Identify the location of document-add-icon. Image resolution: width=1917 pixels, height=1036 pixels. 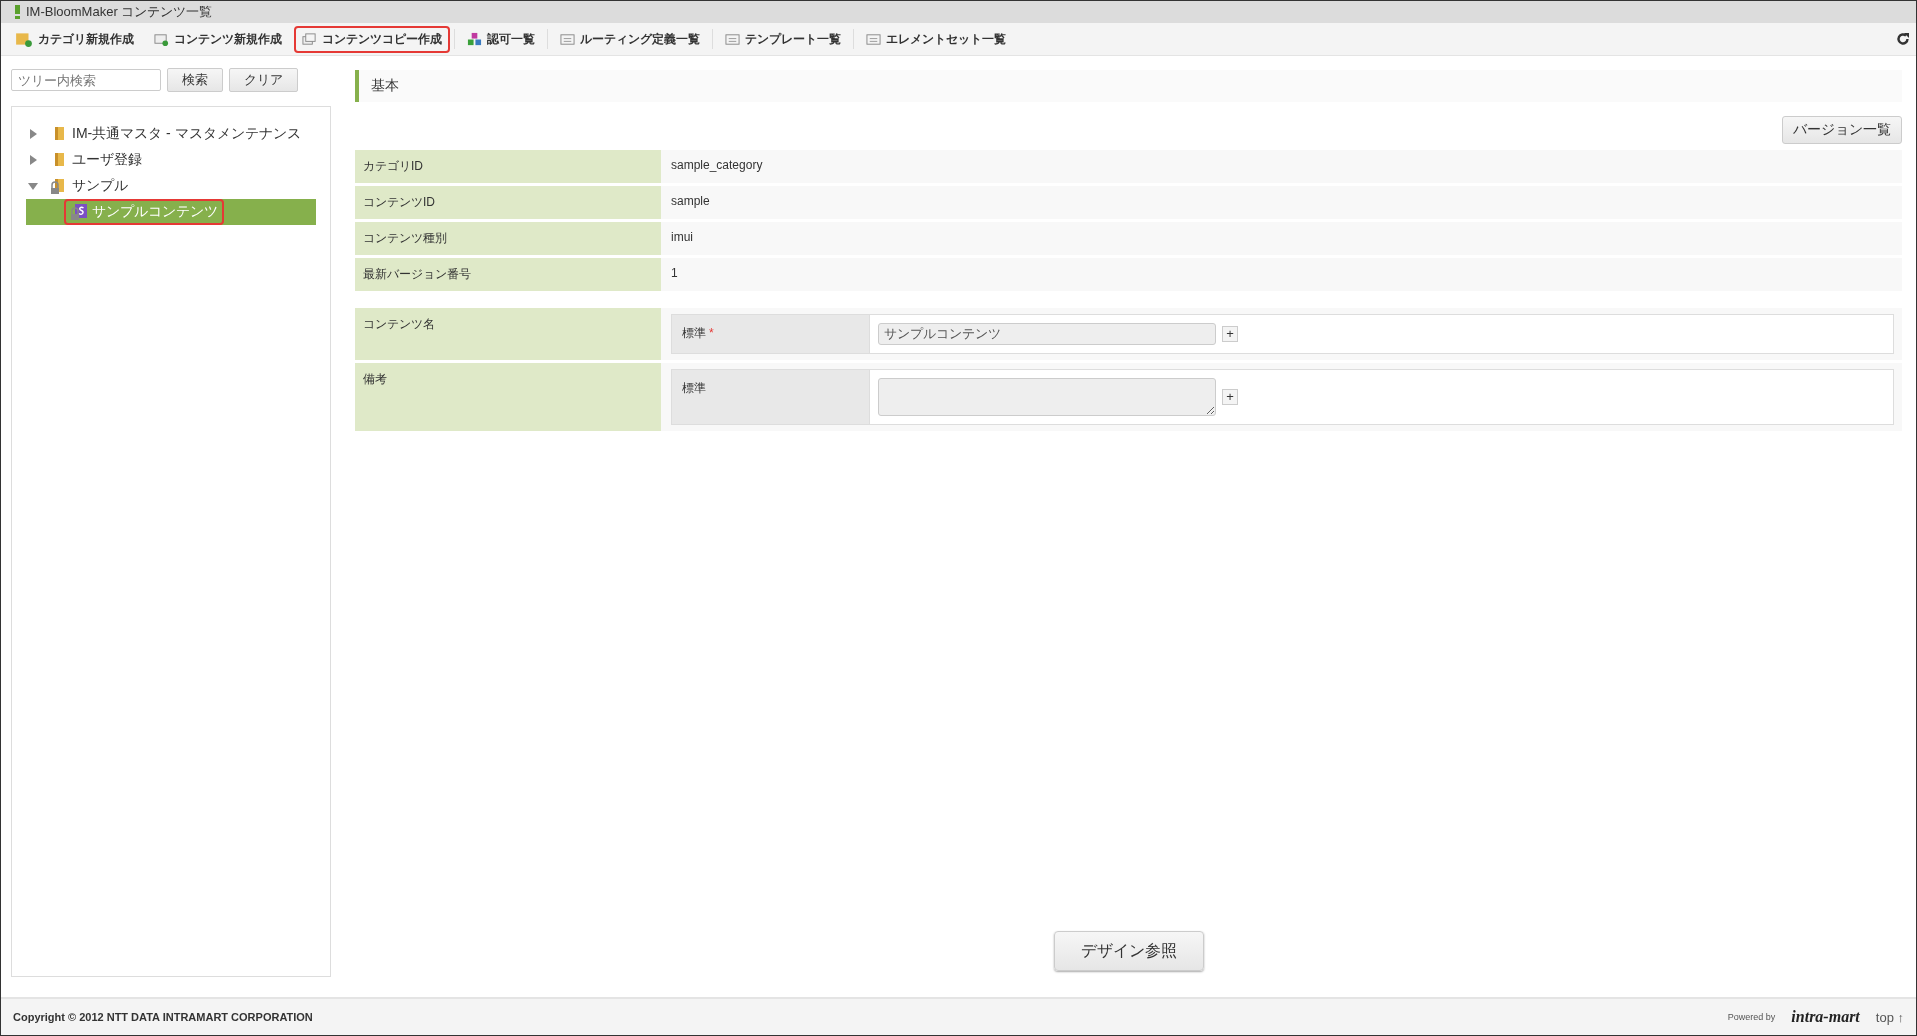
(161, 39).